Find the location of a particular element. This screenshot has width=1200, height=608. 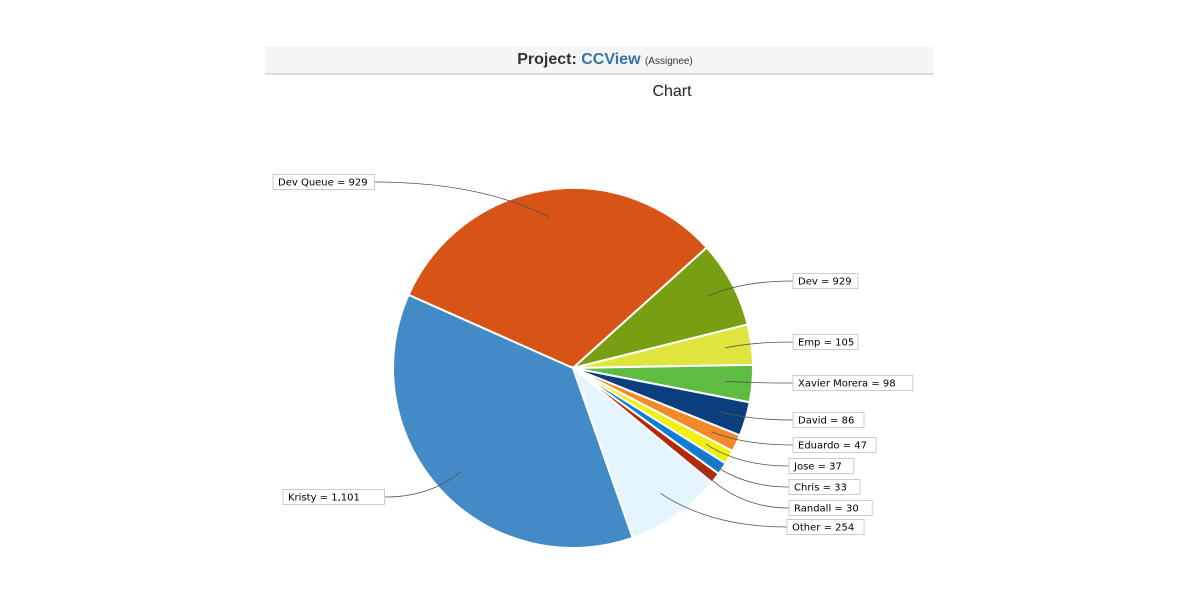

data-label-dev-queue: Dev Queue = 929 is located at coordinates (323, 183).